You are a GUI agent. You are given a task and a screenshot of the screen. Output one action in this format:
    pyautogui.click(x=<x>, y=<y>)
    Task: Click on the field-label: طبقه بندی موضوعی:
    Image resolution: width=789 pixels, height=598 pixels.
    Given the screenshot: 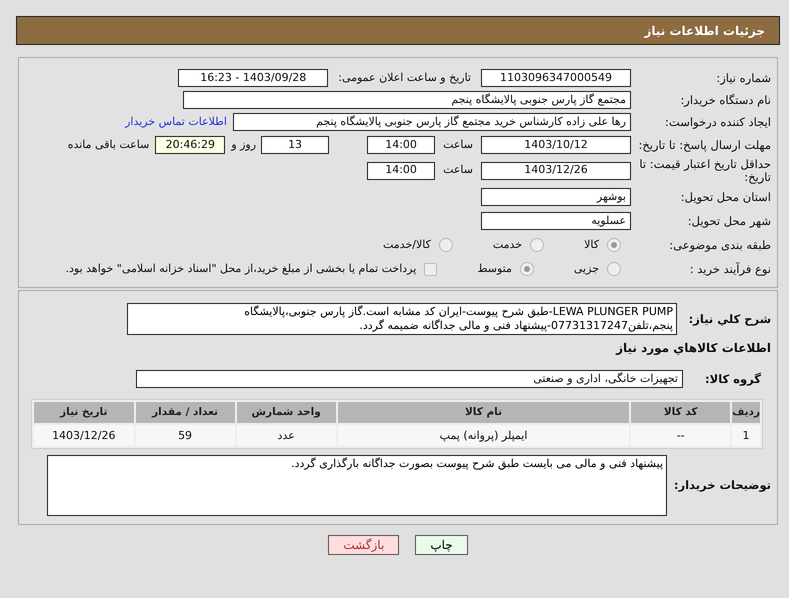 What is the action you would take?
    pyautogui.click(x=720, y=245)
    